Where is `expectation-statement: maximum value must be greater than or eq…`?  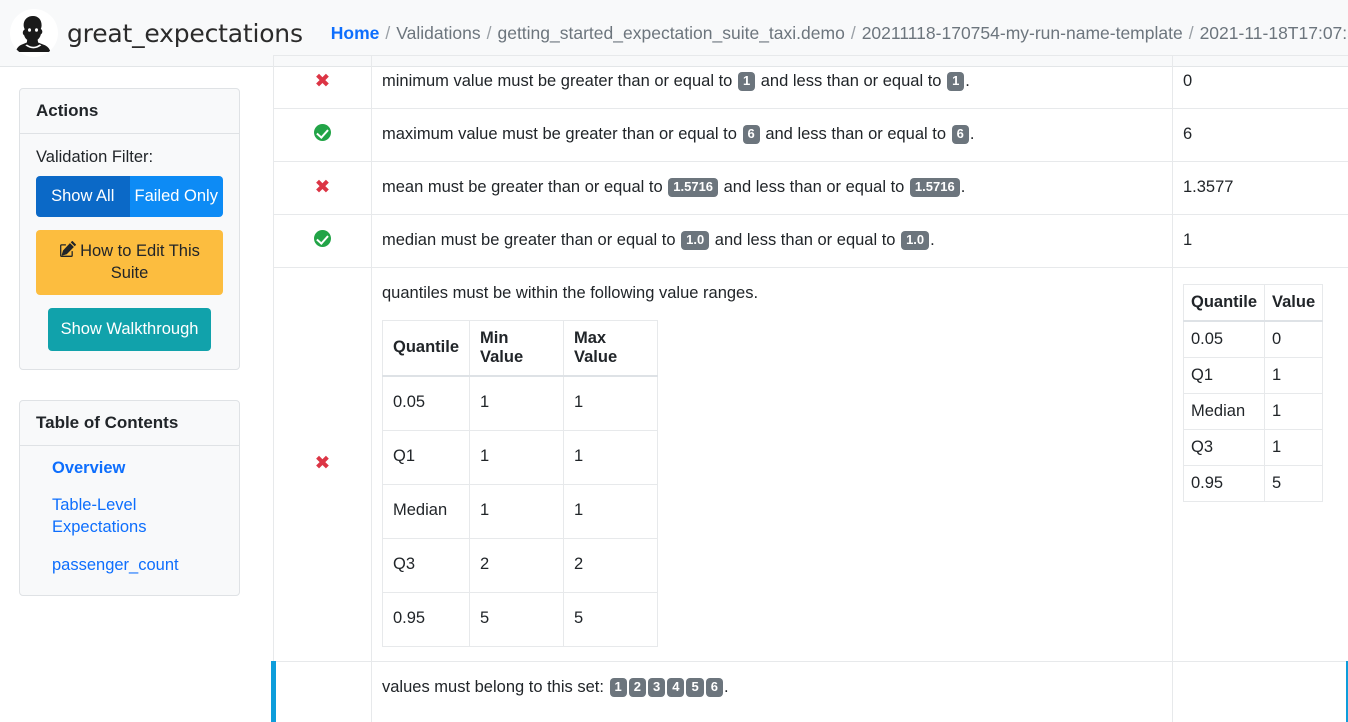
expectation-statement: maximum value must be greater than or eq… is located at coordinates (678, 134).